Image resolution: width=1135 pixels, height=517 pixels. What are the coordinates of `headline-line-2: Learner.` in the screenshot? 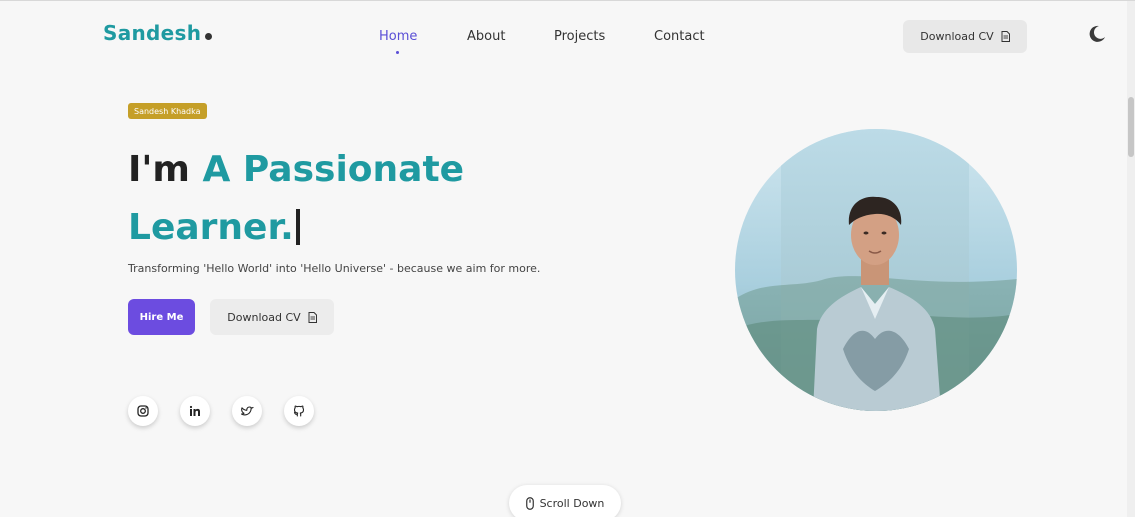 It's located at (296, 228).